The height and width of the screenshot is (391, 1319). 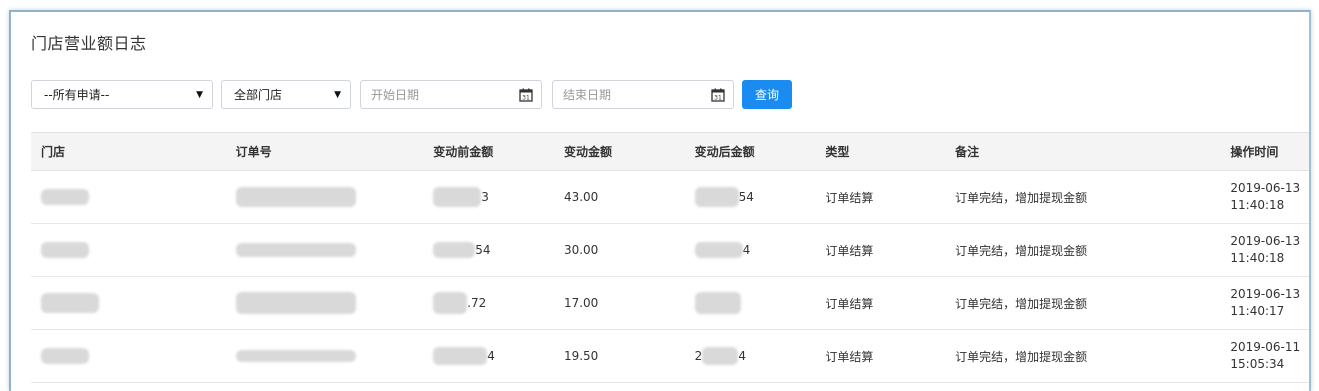 I want to click on change-amount-cell: 17.00, so click(x=581, y=303).